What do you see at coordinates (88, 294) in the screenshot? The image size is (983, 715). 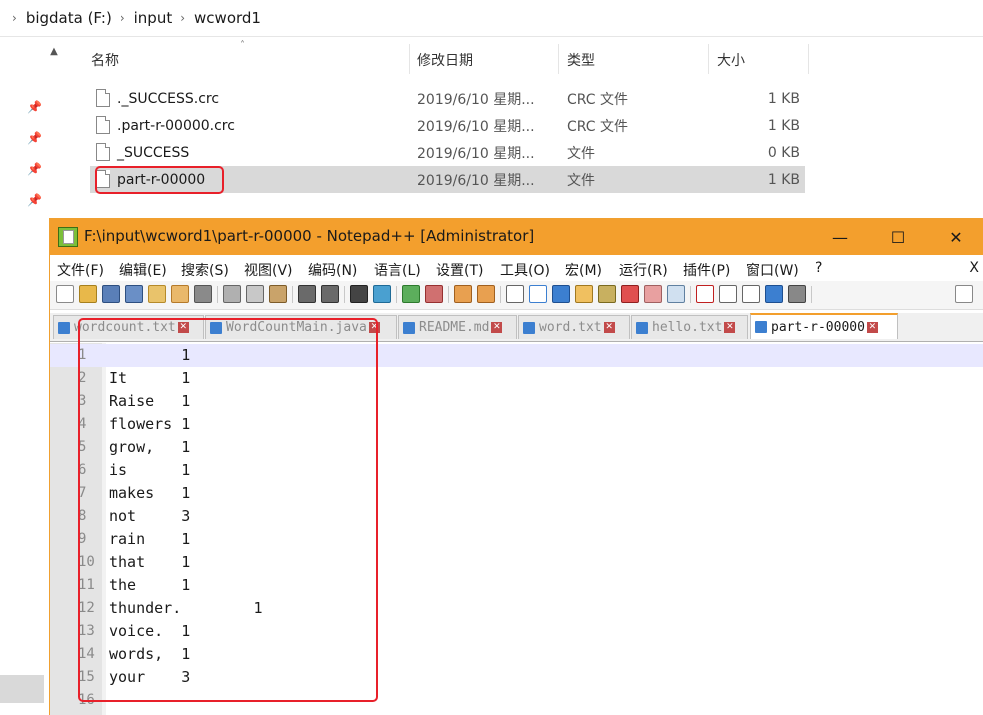 I see `open-folder-icon` at bounding box center [88, 294].